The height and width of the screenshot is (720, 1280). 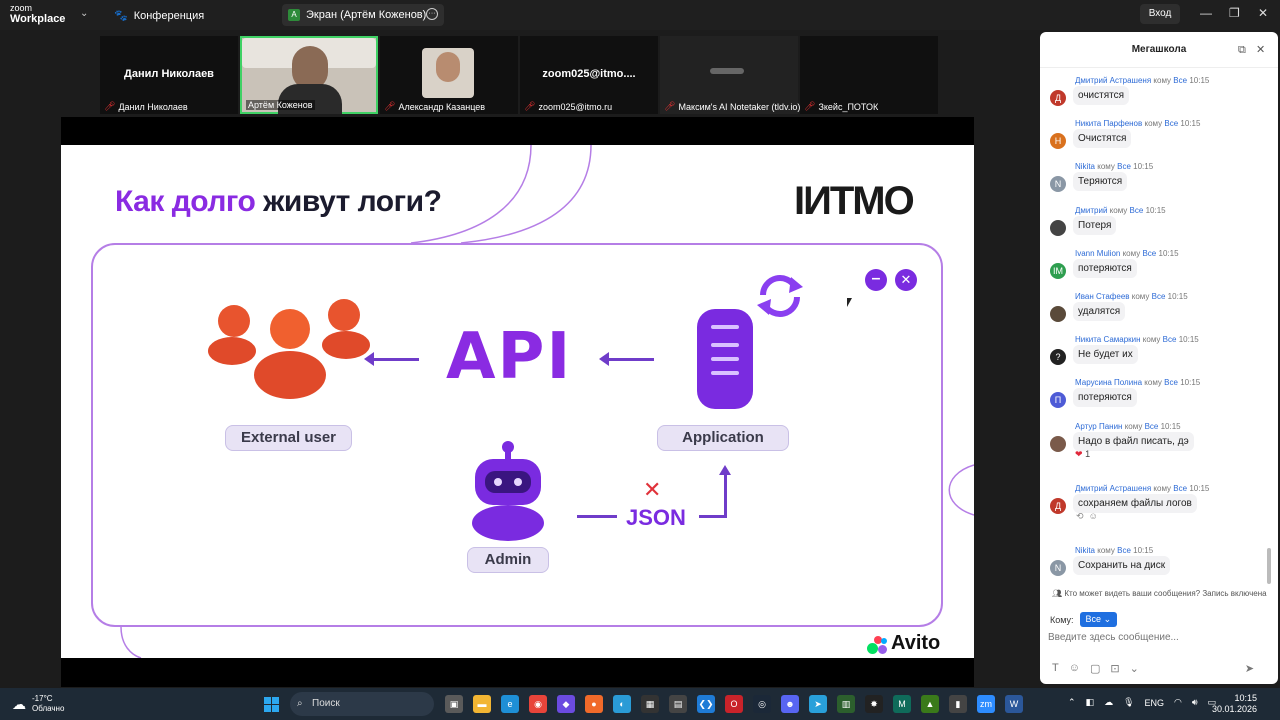 What do you see at coordinates (1206, 13) in the screenshot?
I see `minimize-icon: —` at bounding box center [1206, 13].